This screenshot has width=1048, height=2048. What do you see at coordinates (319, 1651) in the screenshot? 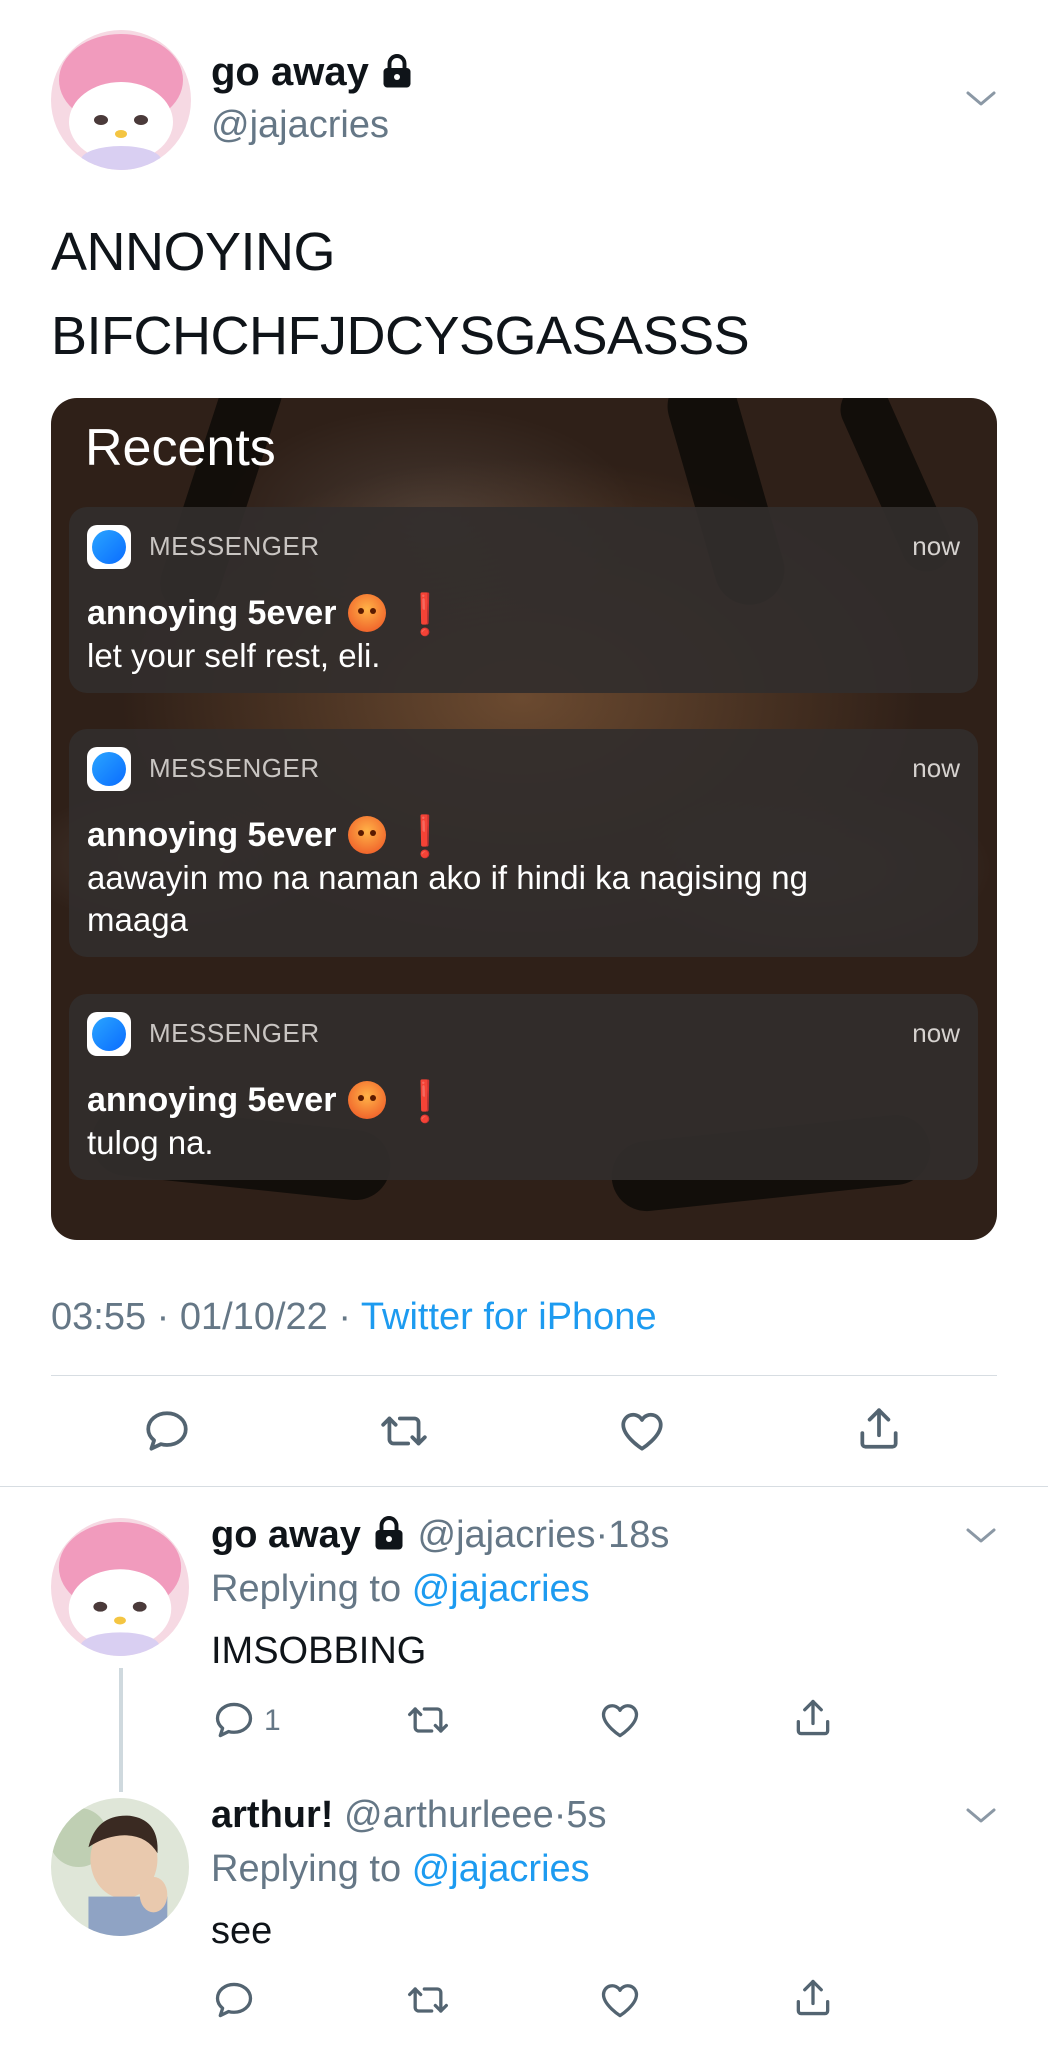
I see `reply-text: IMSOBBING` at bounding box center [319, 1651].